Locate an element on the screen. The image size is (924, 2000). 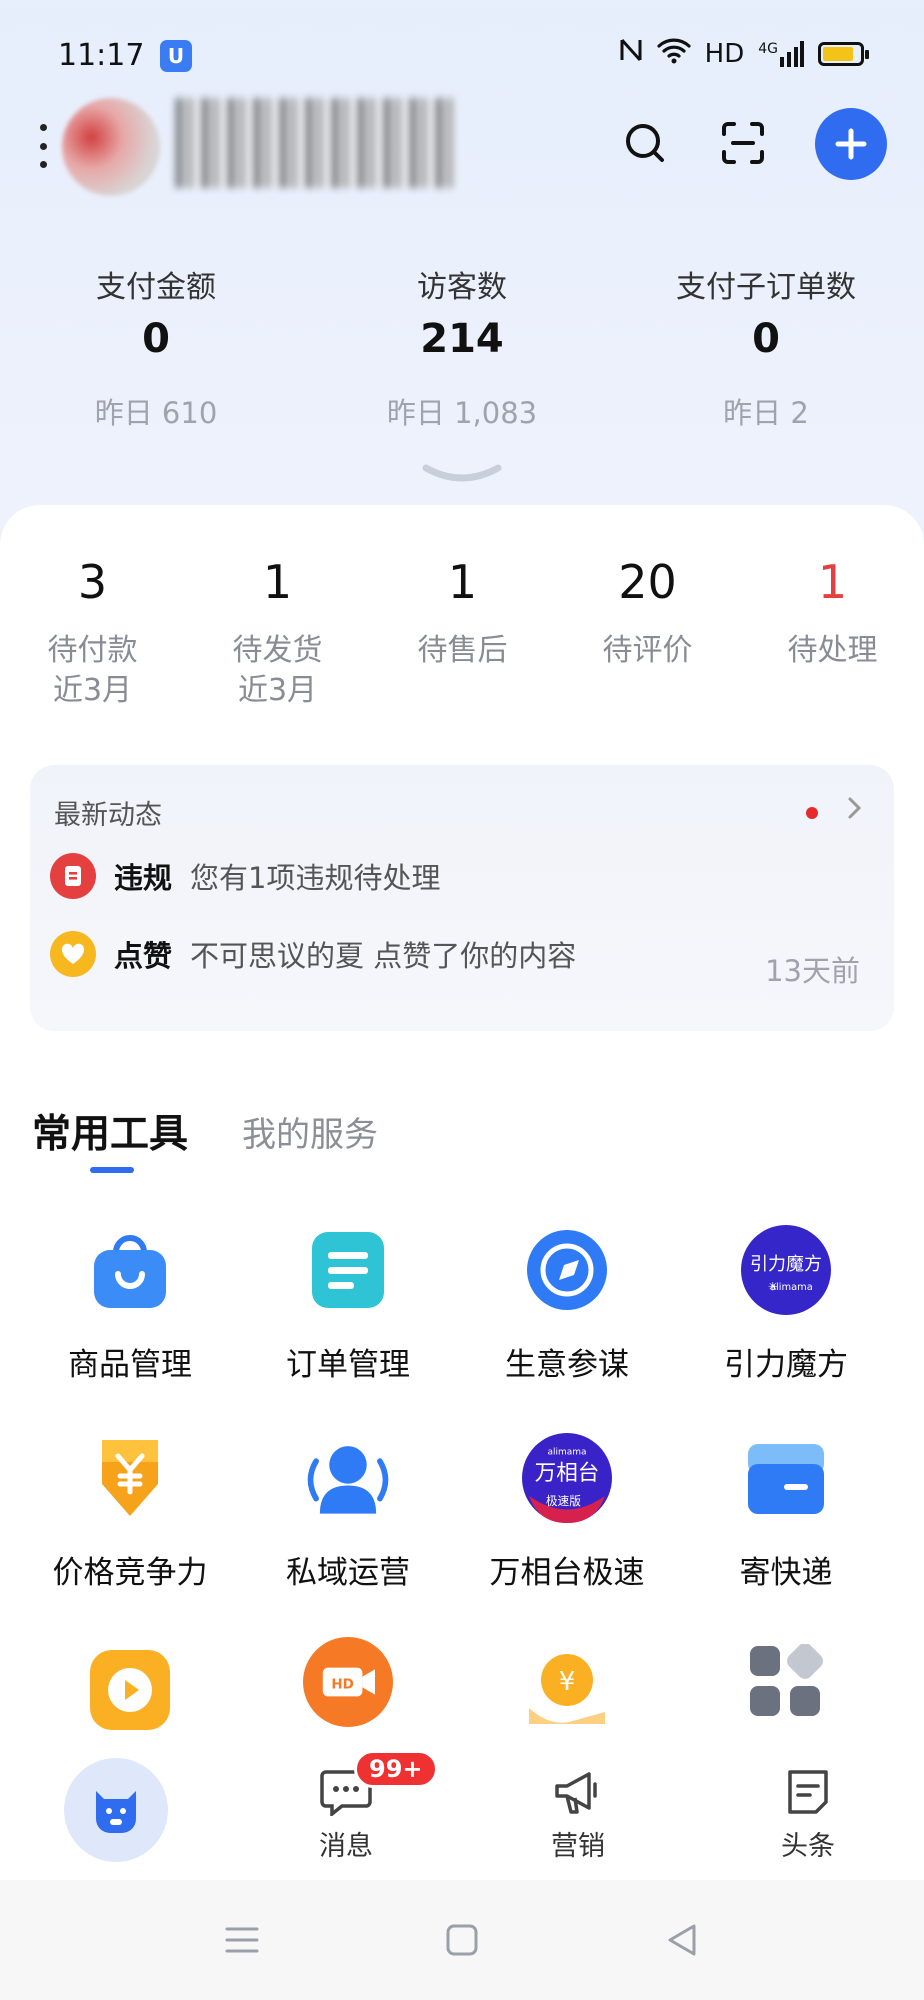
stat-visitors: 访客数 214 昨日 1,083 is located at coordinates (462, 347).